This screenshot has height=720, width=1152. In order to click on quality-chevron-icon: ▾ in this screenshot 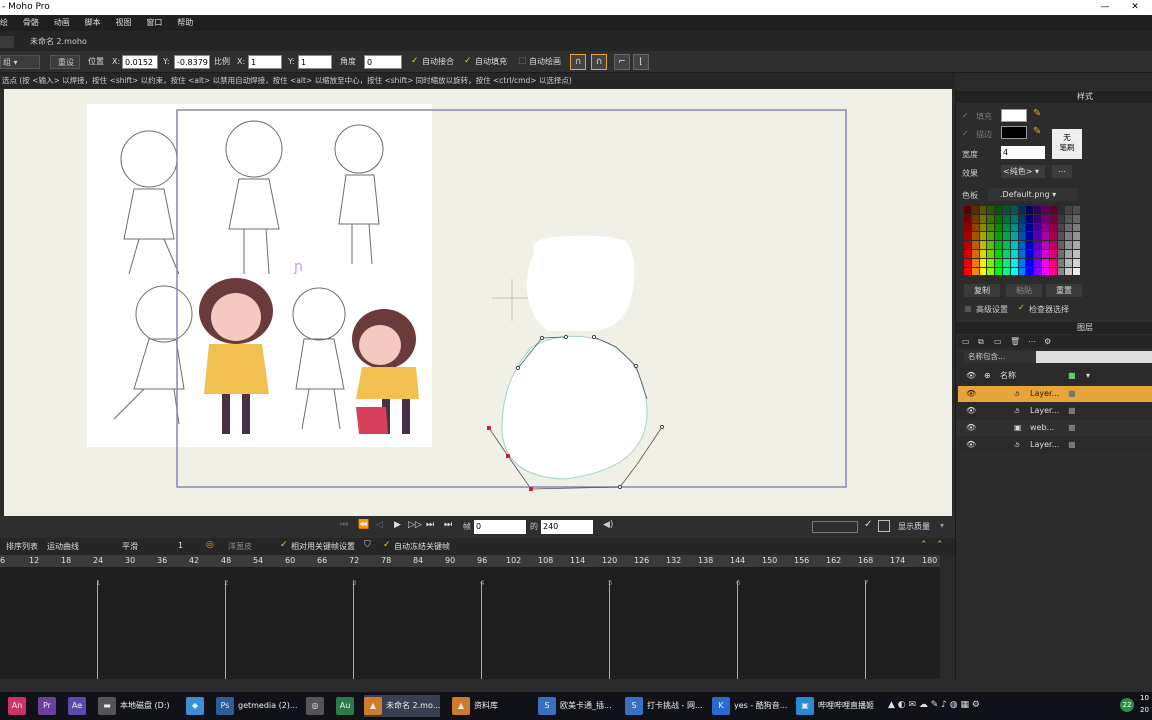, I will do `click(942, 525)`.